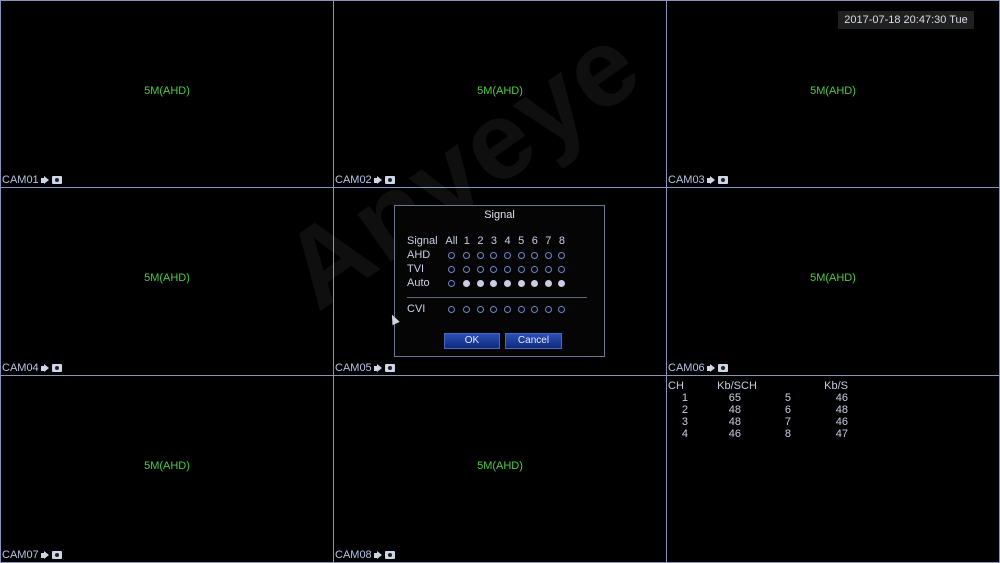 The image size is (1000, 563). I want to click on cancel-button: Cancel, so click(533, 341).